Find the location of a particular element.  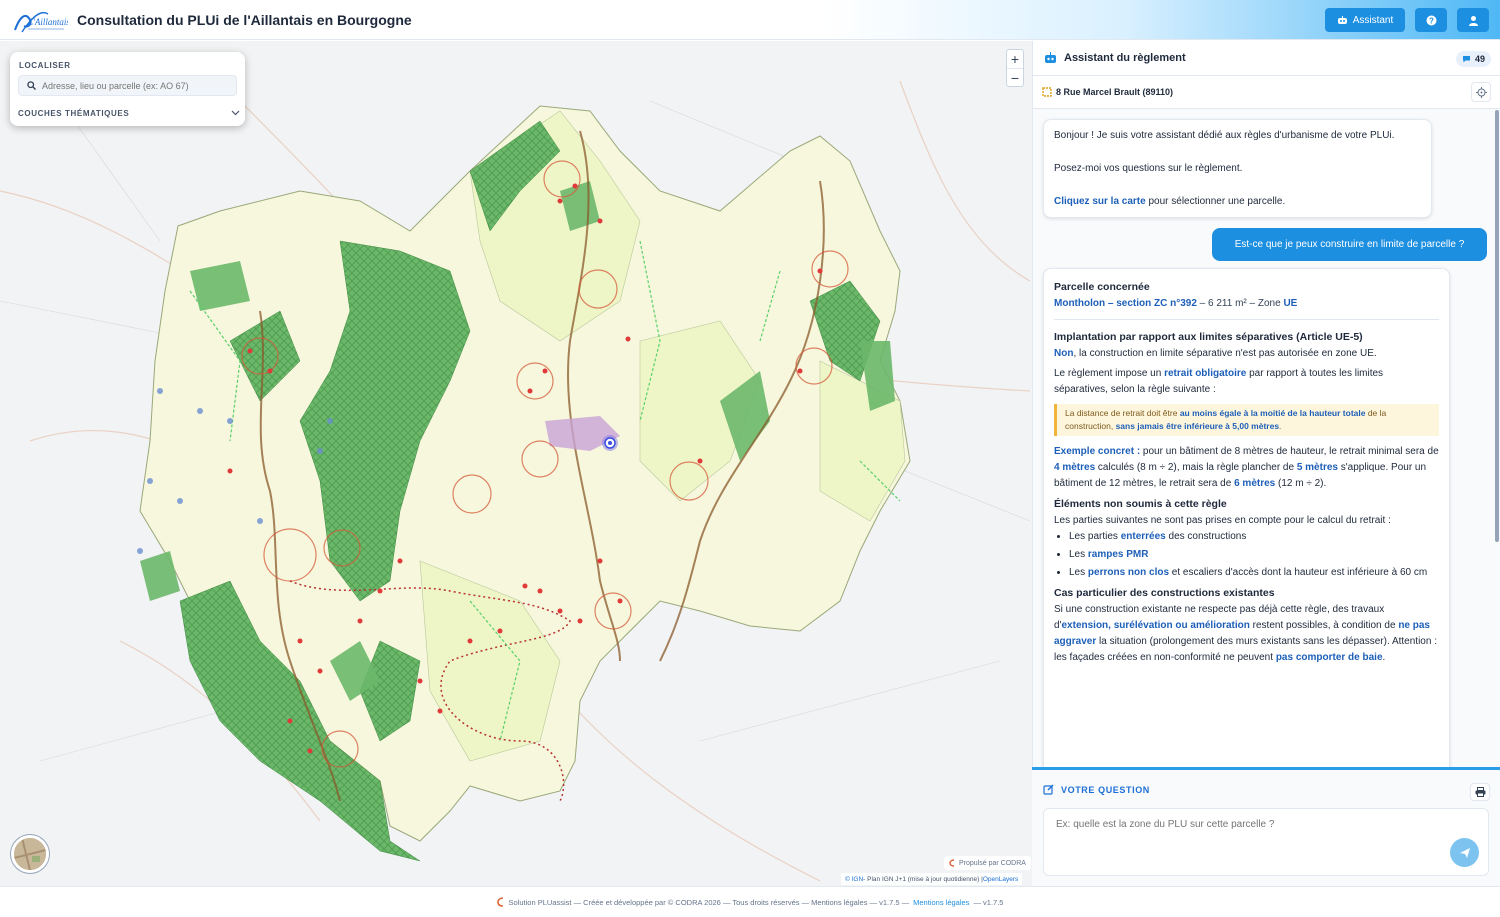

example-label: Exemple concret : is located at coordinates (1097, 451).